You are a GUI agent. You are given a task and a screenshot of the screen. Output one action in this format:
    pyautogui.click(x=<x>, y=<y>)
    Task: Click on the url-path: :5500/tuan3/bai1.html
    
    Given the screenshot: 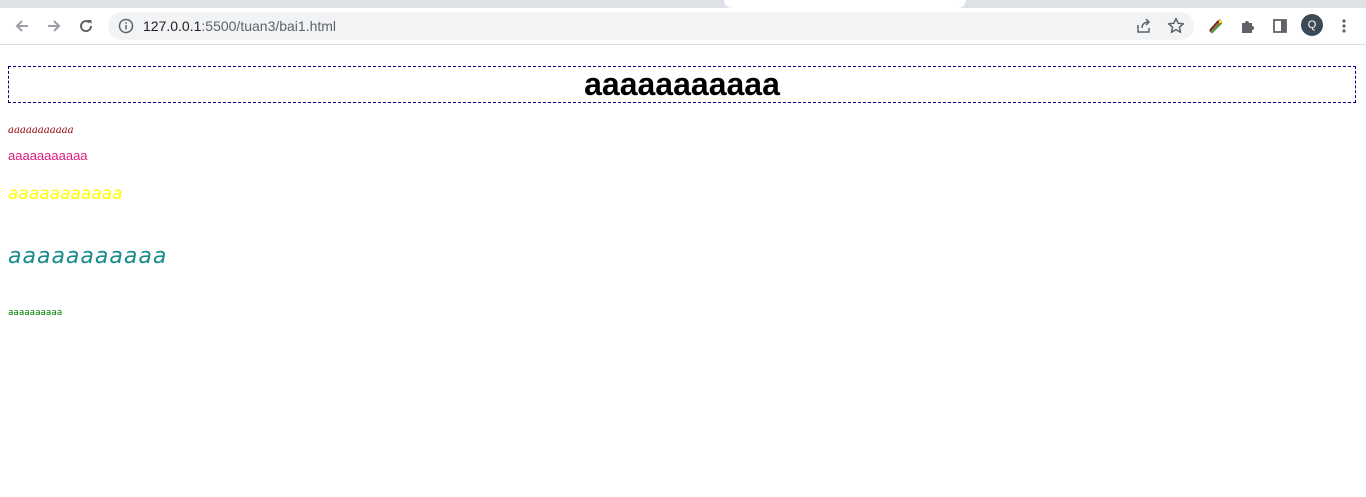 What is the action you would take?
    pyautogui.click(x=269, y=26)
    